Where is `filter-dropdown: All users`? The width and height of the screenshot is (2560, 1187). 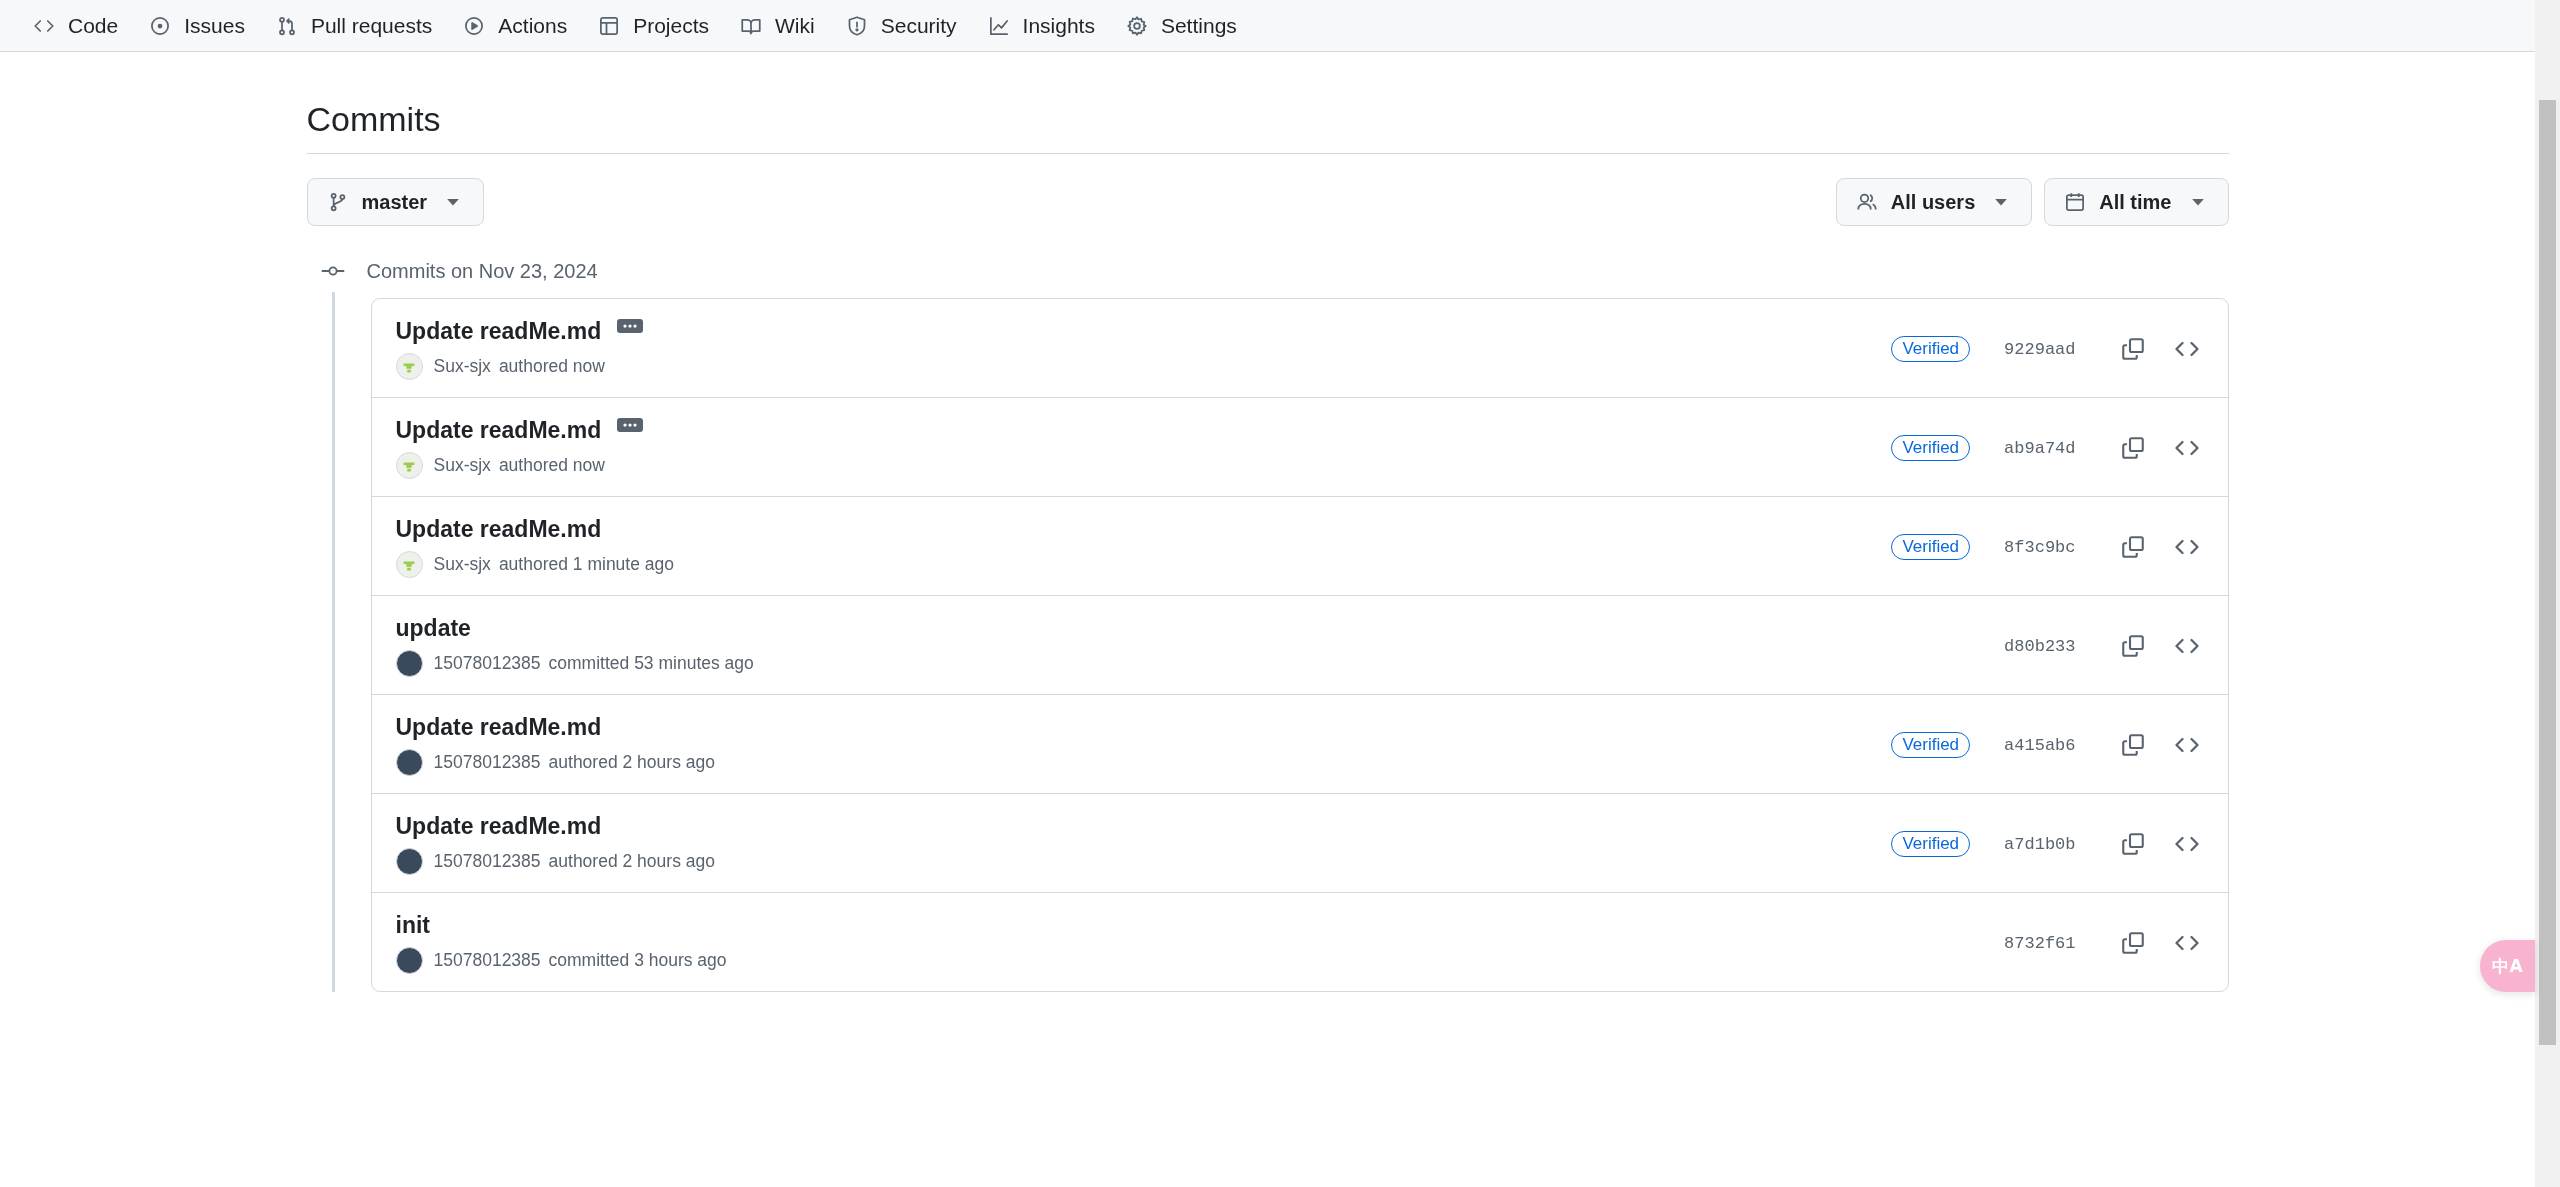
filter-dropdown: All users is located at coordinates (1934, 202).